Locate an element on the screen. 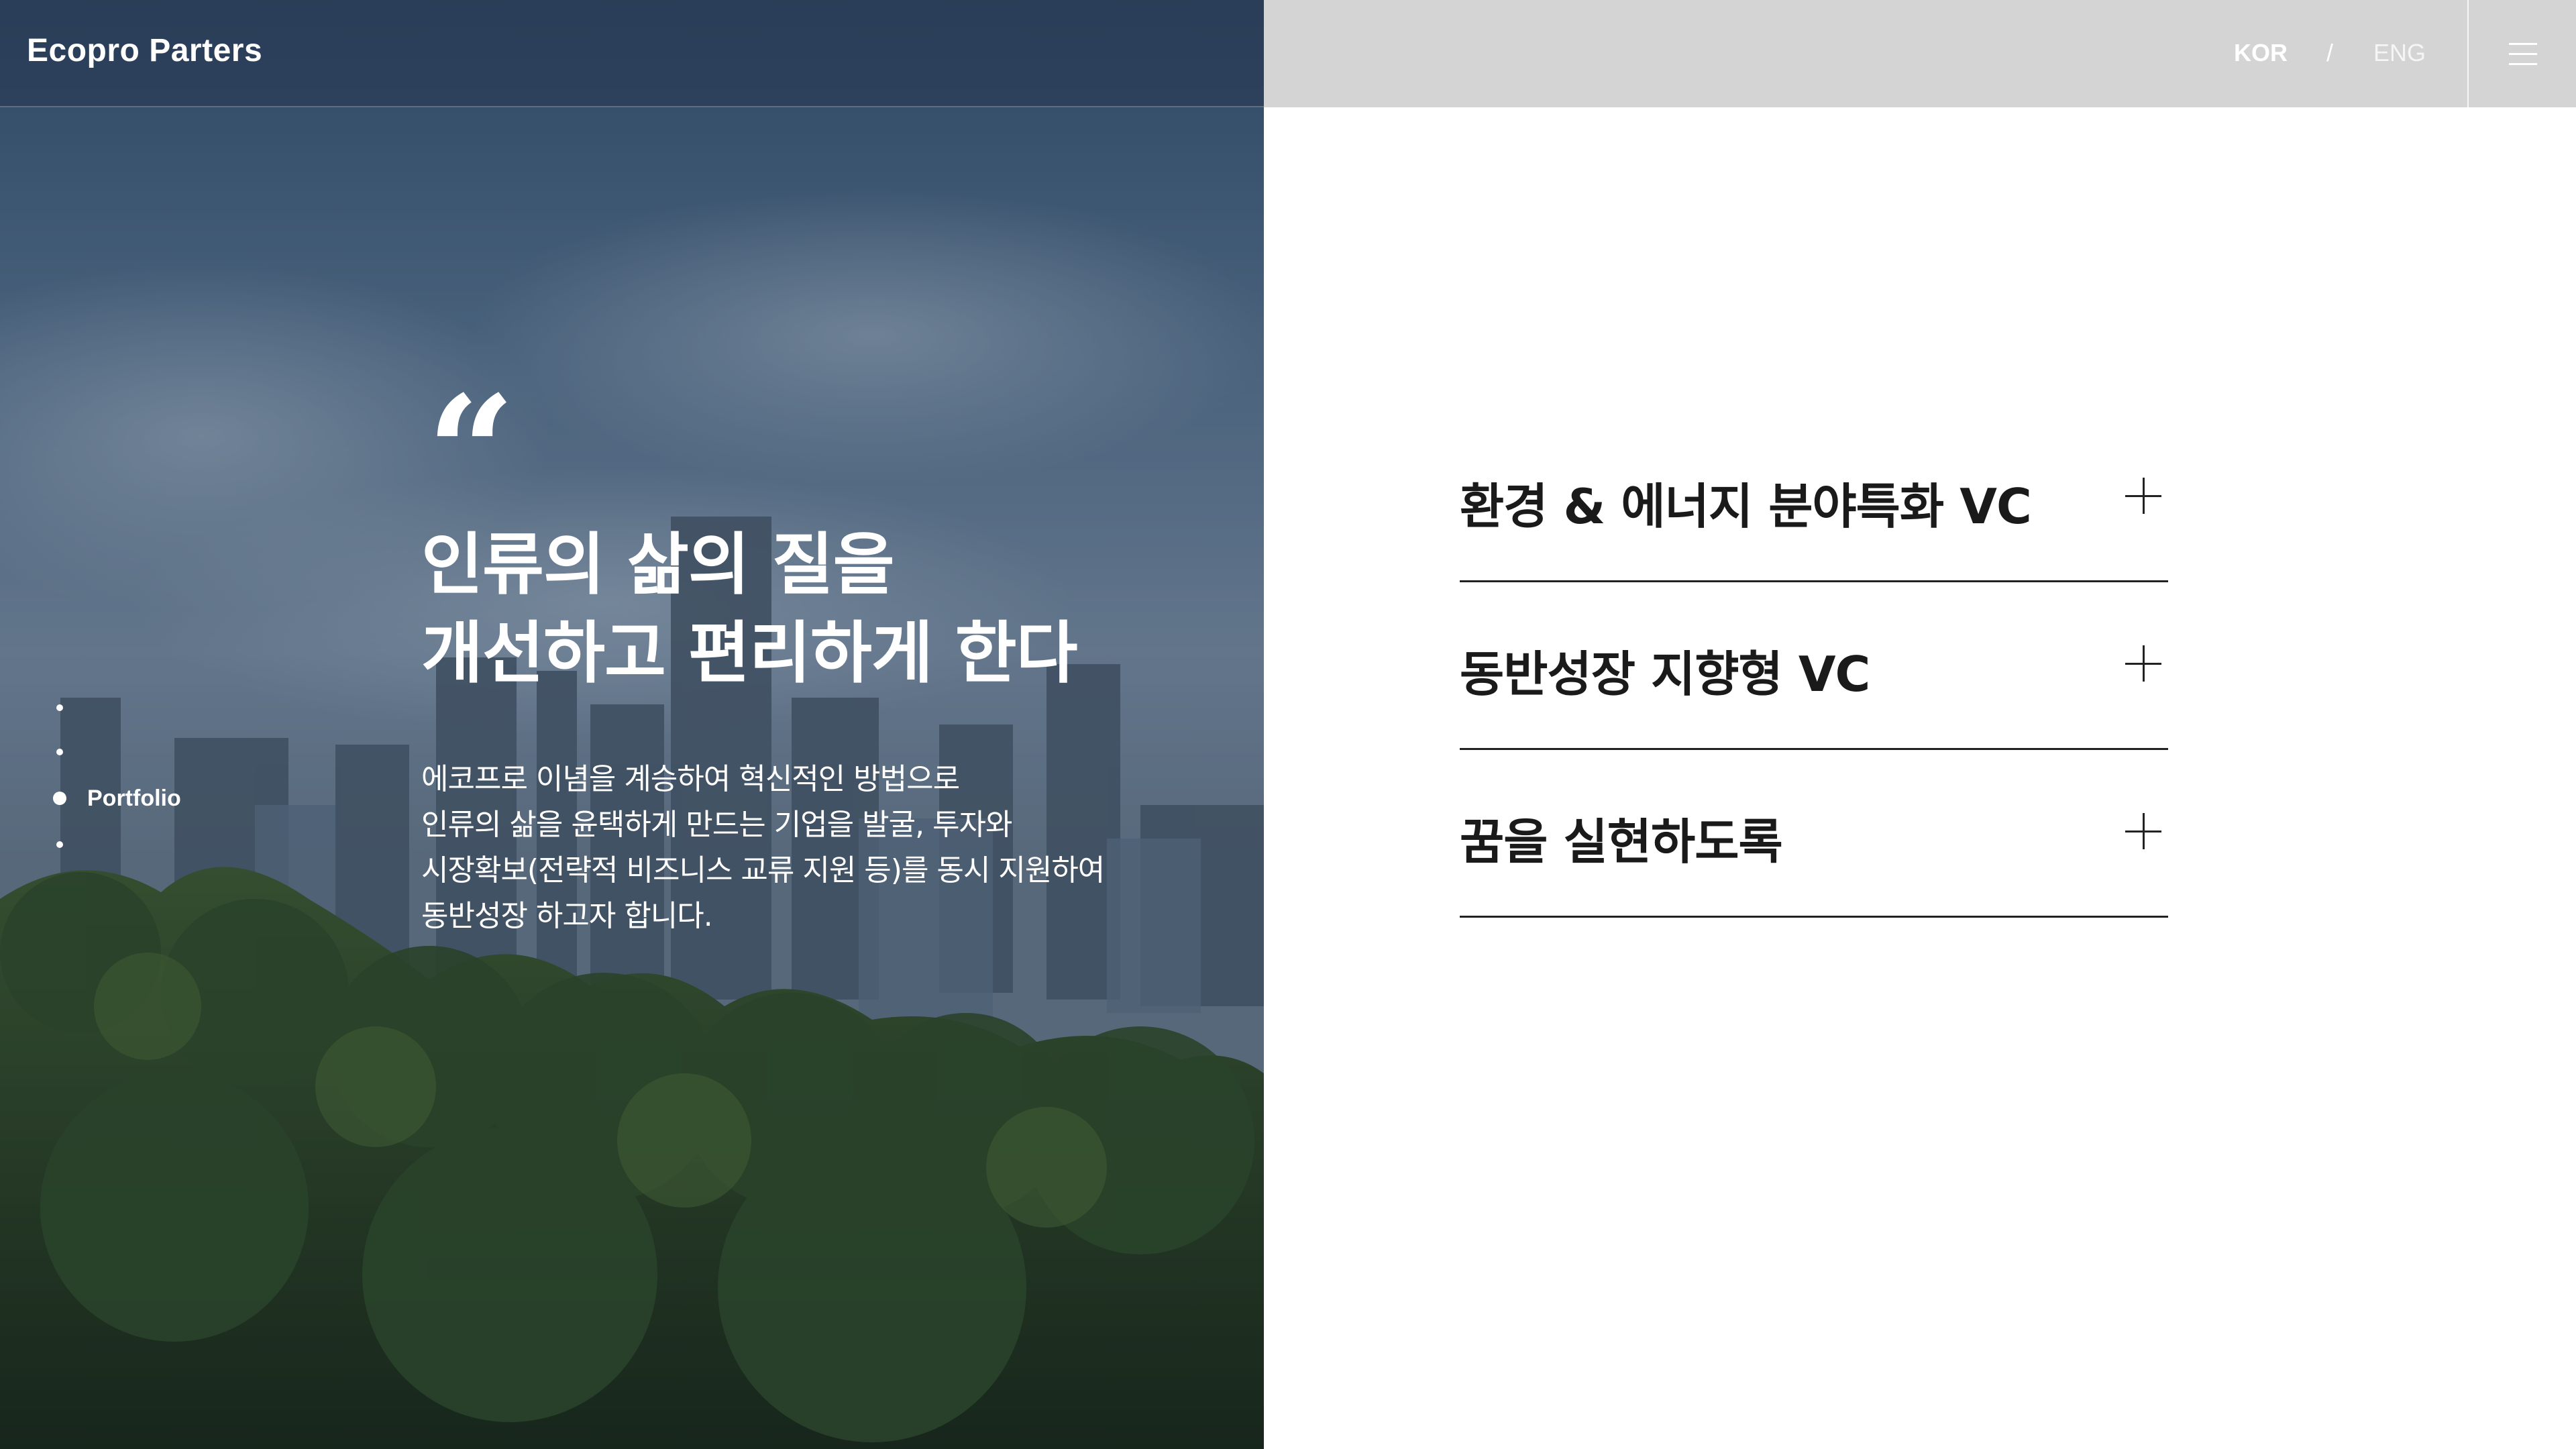  accordion-item: 환경 & 에너지 분야특화 VC is located at coordinates (1814, 498).